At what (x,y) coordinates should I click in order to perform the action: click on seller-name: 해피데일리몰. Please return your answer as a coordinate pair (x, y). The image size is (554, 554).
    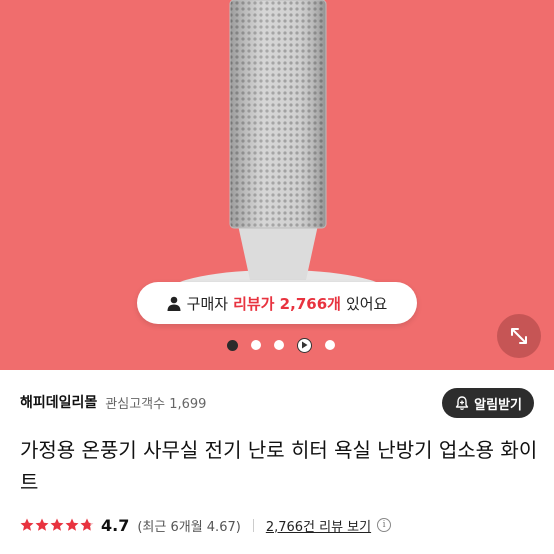
    Looking at the image, I should click on (58, 402).